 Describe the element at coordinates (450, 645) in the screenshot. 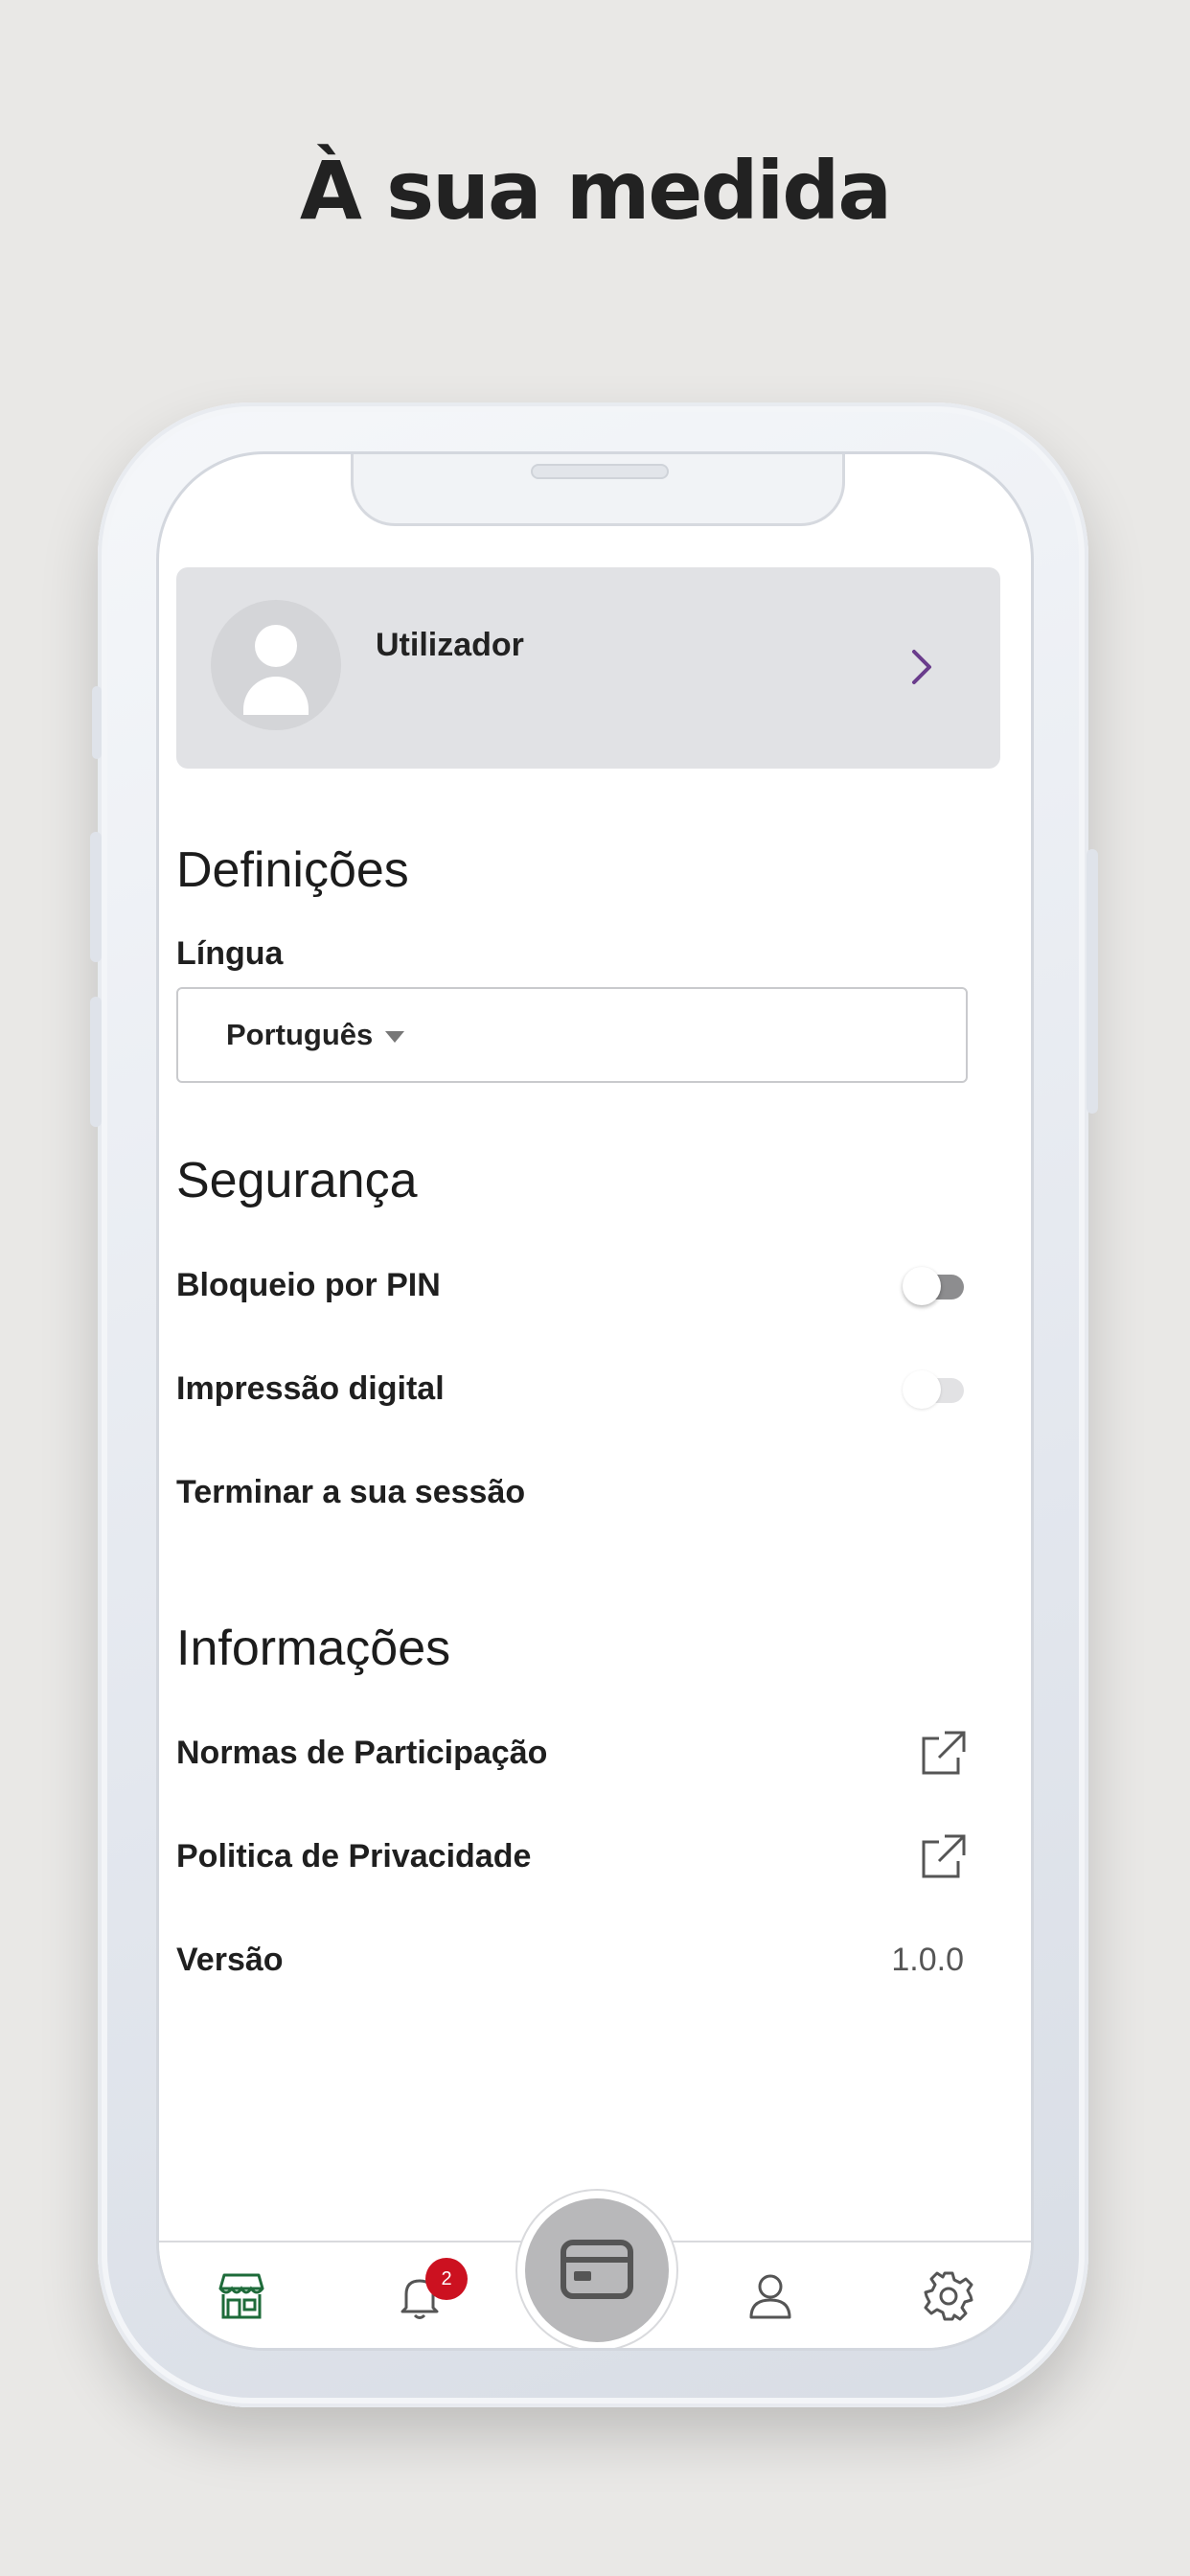

I see `user-name: Utilizador` at that location.